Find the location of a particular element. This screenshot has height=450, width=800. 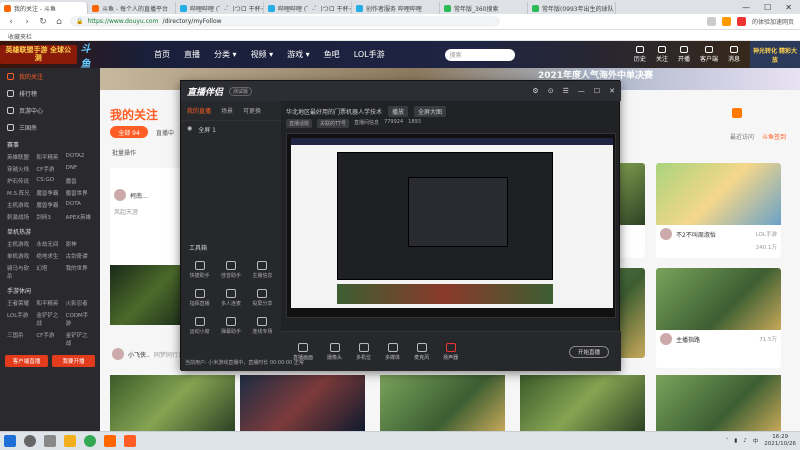

sidebar-category-link: 英雄联盟 is located at coordinates (20, 157).